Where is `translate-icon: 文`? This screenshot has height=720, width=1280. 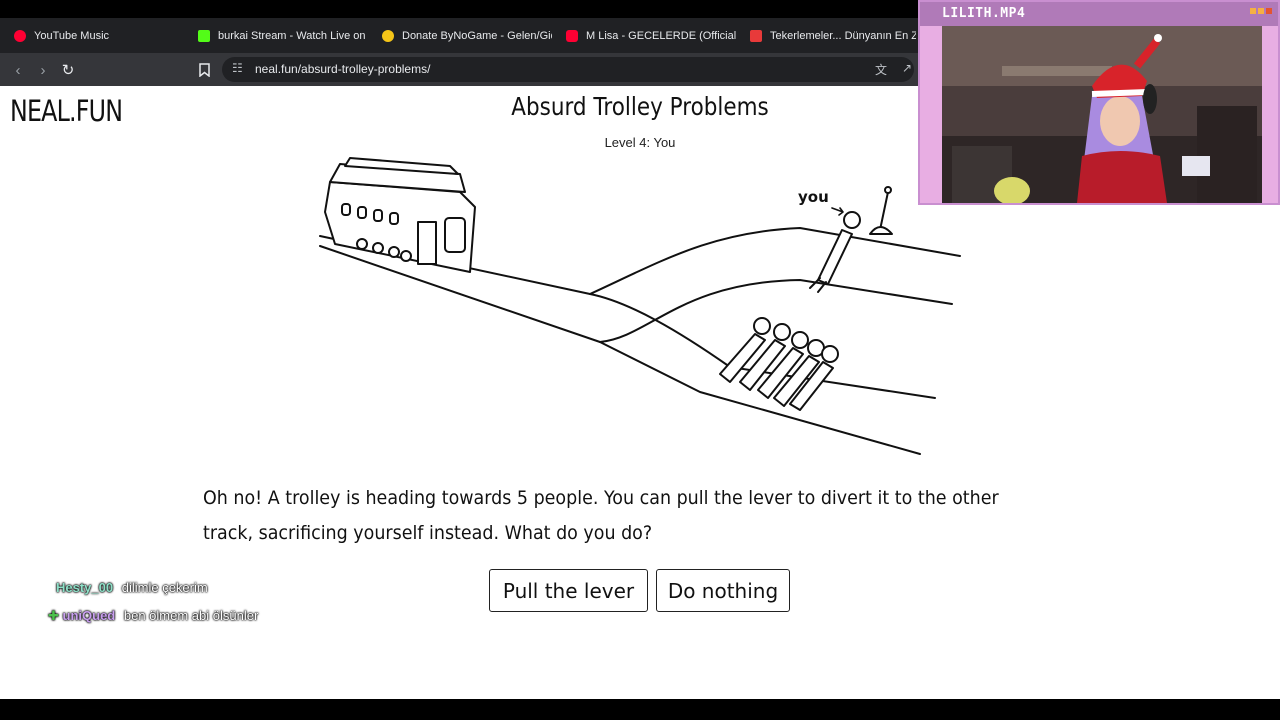
translate-icon: 文 is located at coordinates (881, 69).